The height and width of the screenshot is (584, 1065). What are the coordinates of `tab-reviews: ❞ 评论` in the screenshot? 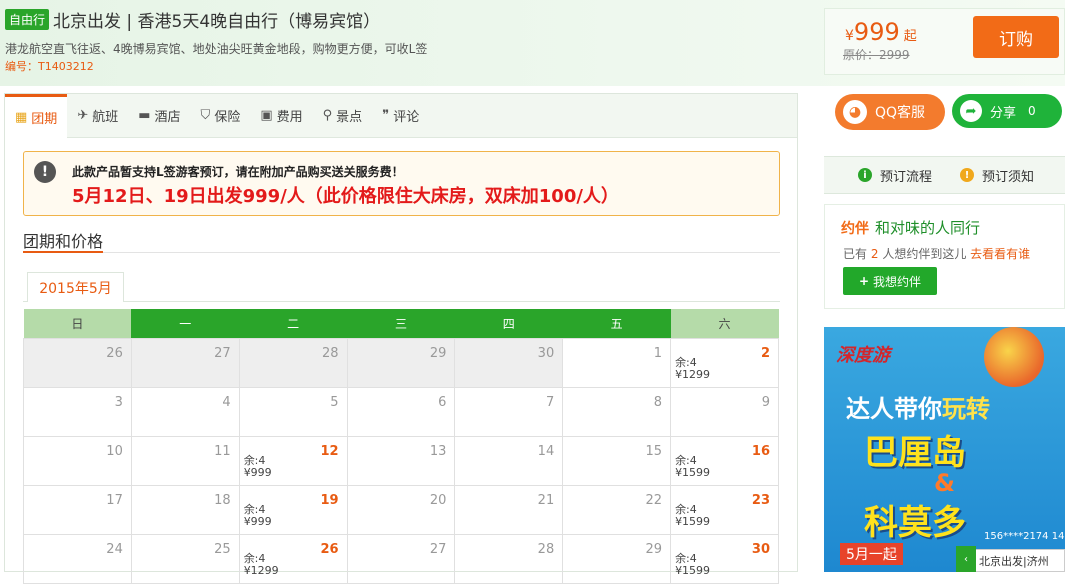 It's located at (400, 116).